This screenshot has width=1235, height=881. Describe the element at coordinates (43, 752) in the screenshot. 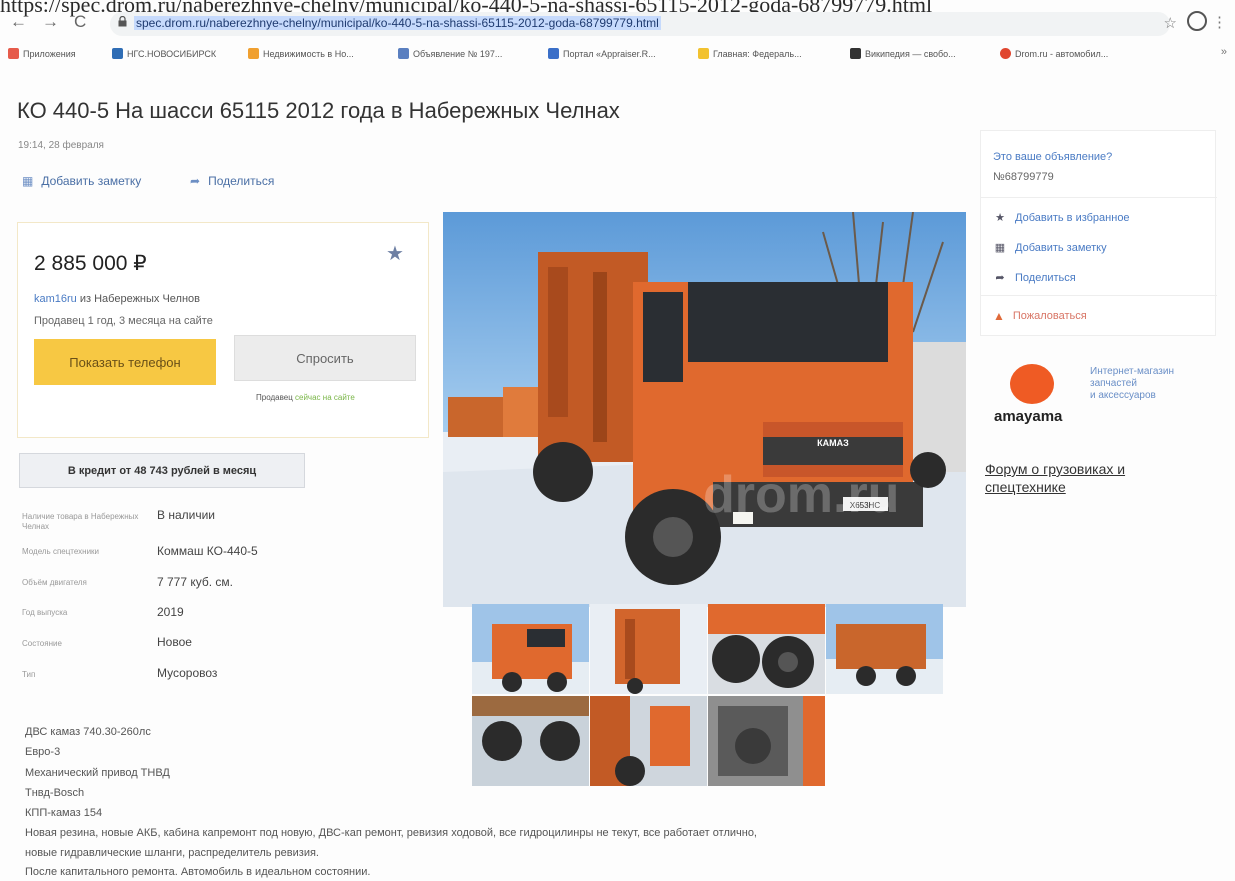

I see `description-line: Евро-3` at that location.